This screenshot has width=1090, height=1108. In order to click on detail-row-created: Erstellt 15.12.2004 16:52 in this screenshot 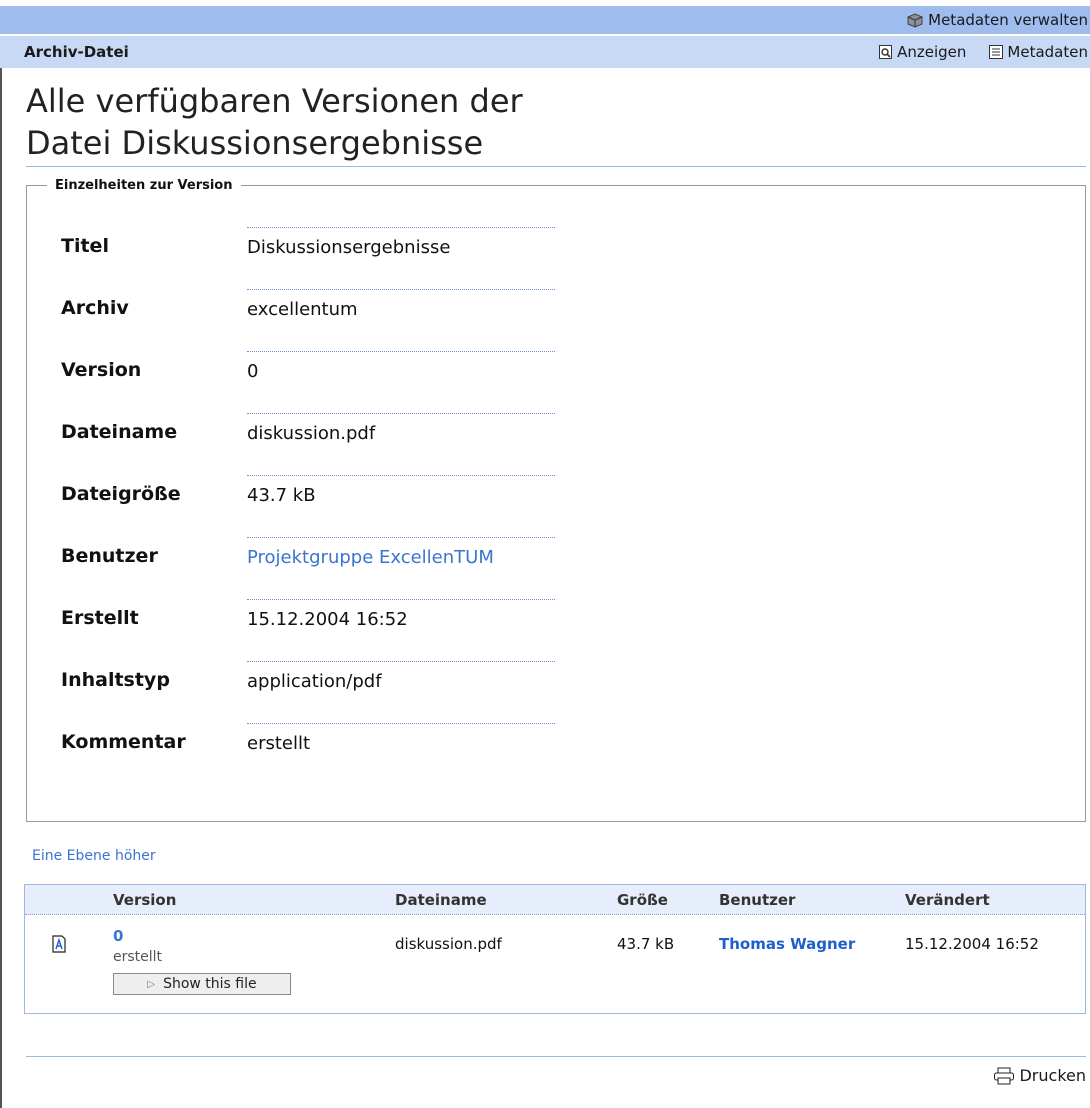, I will do `click(557, 620)`.